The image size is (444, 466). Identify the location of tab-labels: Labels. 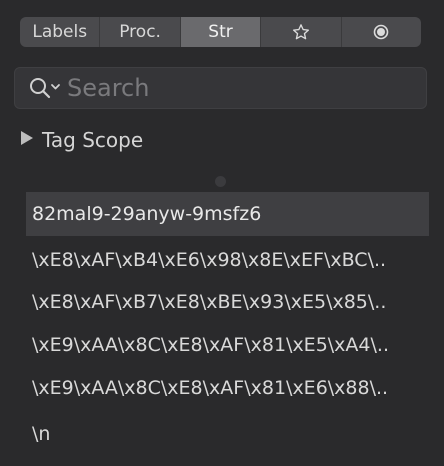
(60, 32).